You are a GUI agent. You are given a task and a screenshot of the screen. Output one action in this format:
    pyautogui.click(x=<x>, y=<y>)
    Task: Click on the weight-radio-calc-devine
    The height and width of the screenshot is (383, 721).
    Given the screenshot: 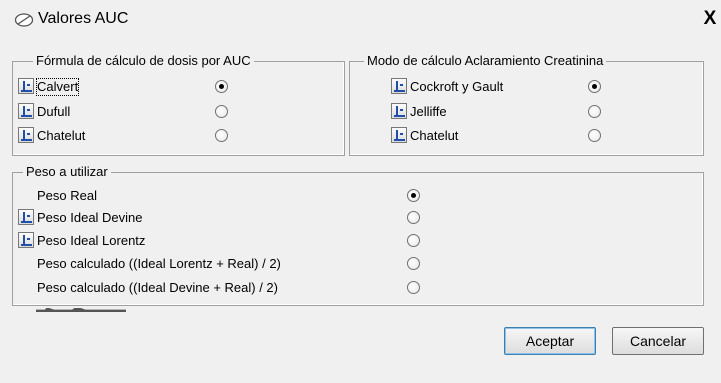 What is the action you would take?
    pyautogui.click(x=413, y=287)
    